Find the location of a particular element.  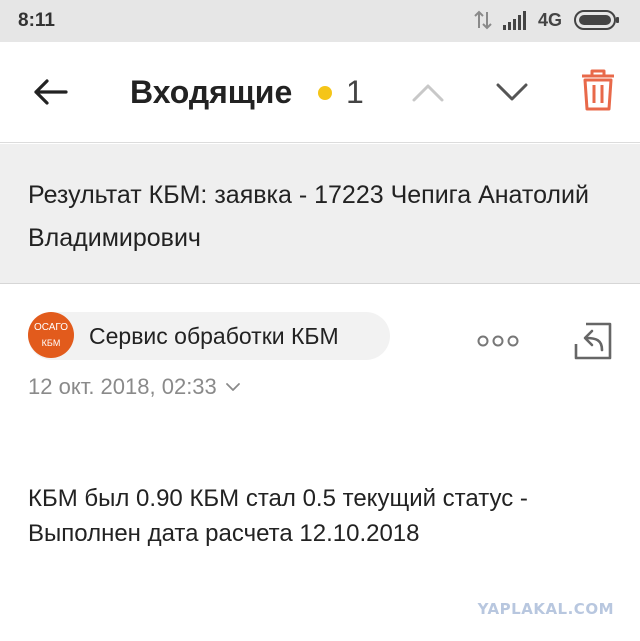

message-date: 12 окт. 2018, 02:33 is located at coordinates (134, 387).